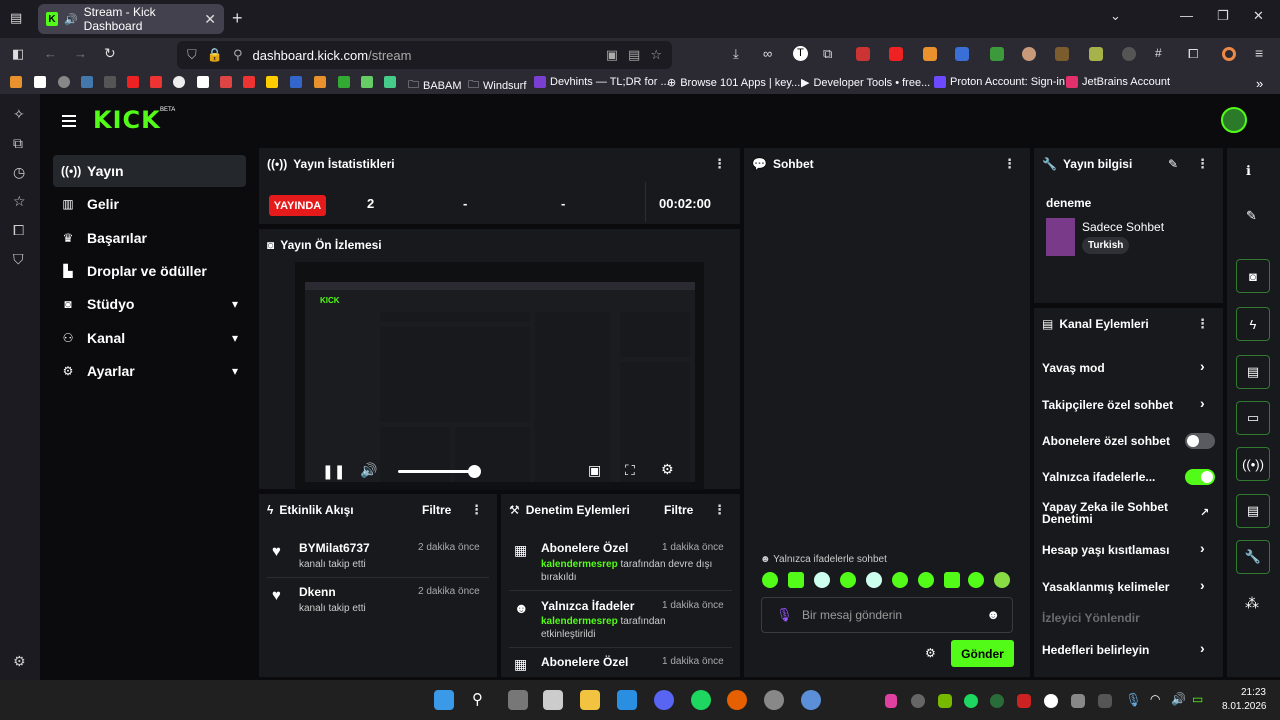 This screenshot has height=720, width=1280. Describe the element at coordinates (736, 54) in the screenshot. I see `downloads-icon: ⤓` at that location.